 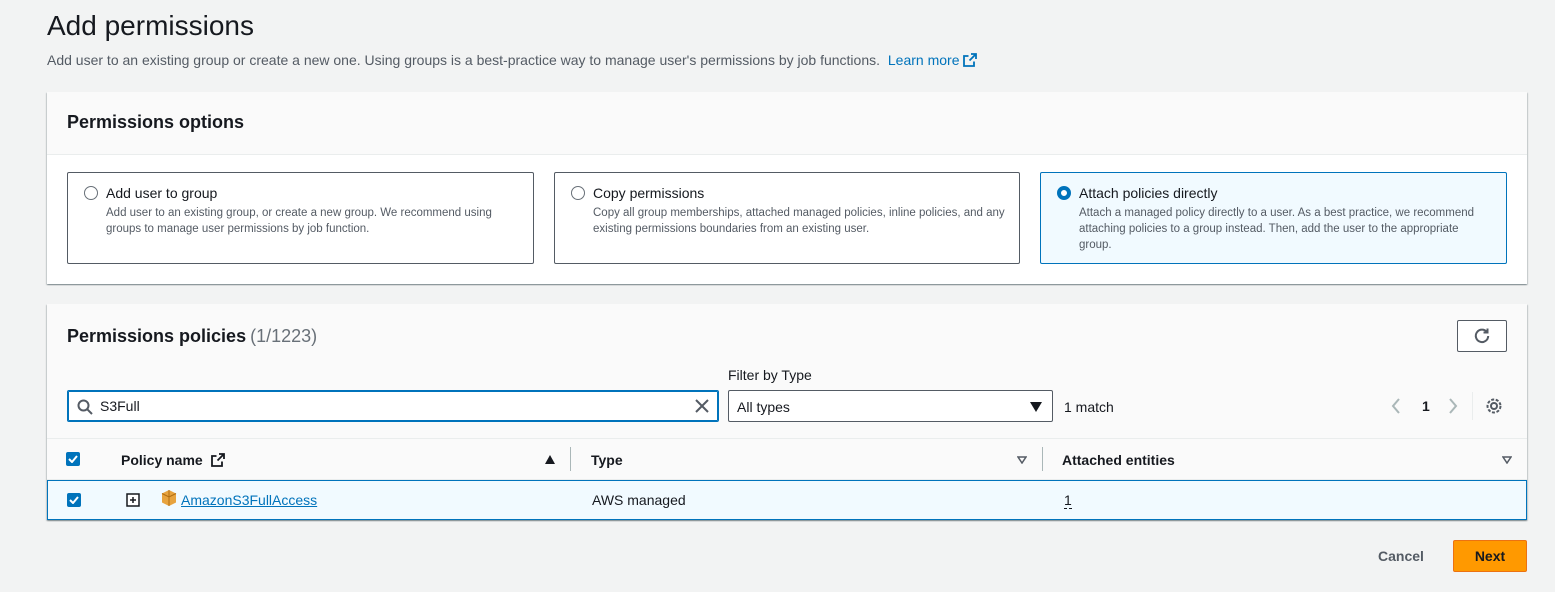 I want to click on permissions-policies-title: Permissions policies (1/1223), so click(x=192, y=336).